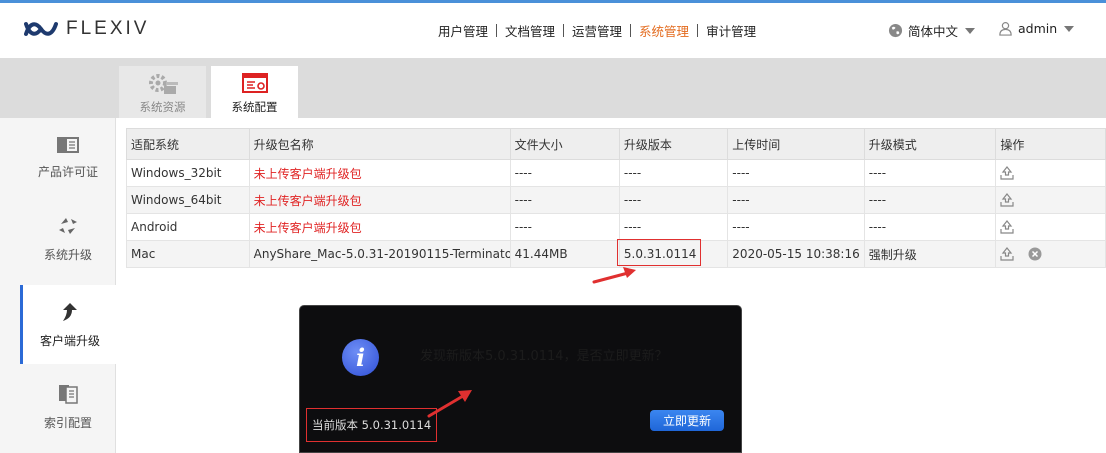 This screenshot has height=453, width=1106. What do you see at coordinates (188, 227) in the screenshot?
I see `cell-system: Android` at bounding box center [188, 227].